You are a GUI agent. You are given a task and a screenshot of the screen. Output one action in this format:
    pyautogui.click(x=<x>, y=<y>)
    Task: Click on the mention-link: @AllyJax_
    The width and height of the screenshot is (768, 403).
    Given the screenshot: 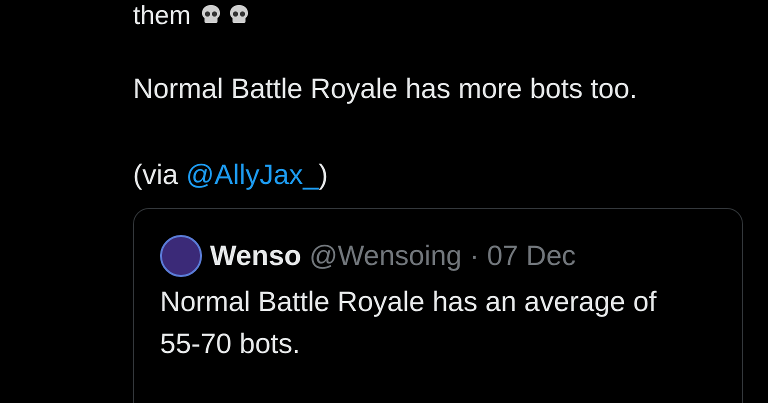 What is the action you would take?
    pyautogui.click(x=252, y=174)
    